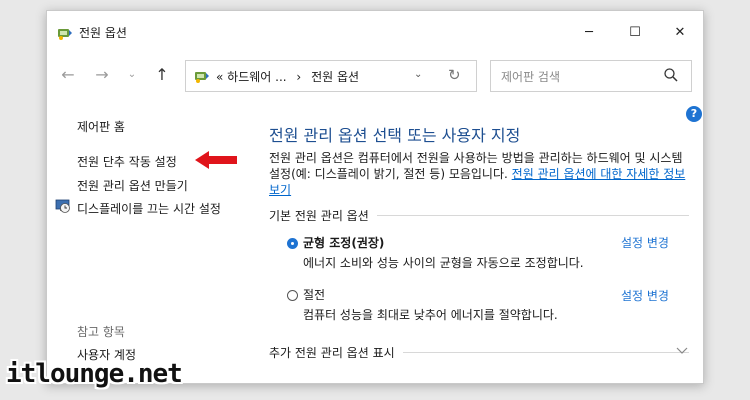 This screenshot has width=750, height=400. I want to click on search-icon, so click(671, 75).